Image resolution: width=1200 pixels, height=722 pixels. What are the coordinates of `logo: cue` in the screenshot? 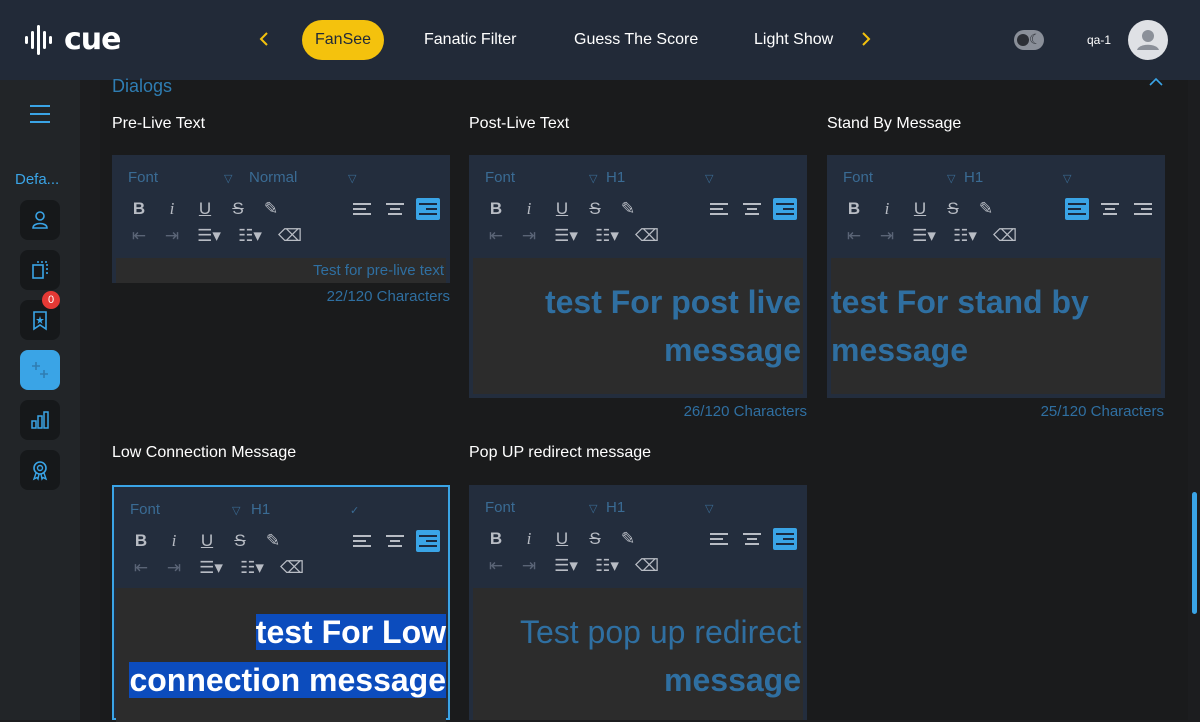 It's located at (72, 39).